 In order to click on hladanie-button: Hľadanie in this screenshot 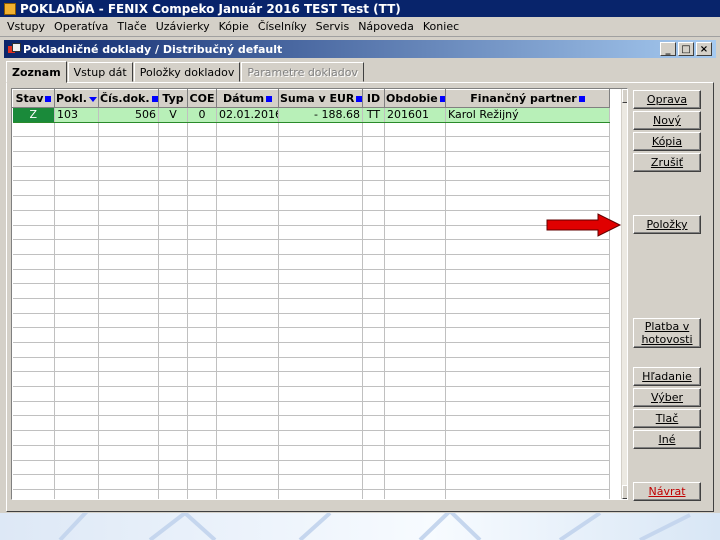, I will do `click(667, 376)`.